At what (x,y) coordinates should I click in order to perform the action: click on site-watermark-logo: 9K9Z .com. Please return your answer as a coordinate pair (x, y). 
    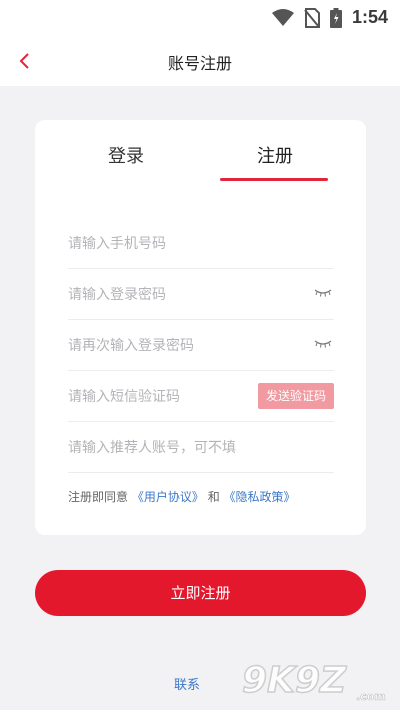
    Looking at the image, I should click on (313, 681).